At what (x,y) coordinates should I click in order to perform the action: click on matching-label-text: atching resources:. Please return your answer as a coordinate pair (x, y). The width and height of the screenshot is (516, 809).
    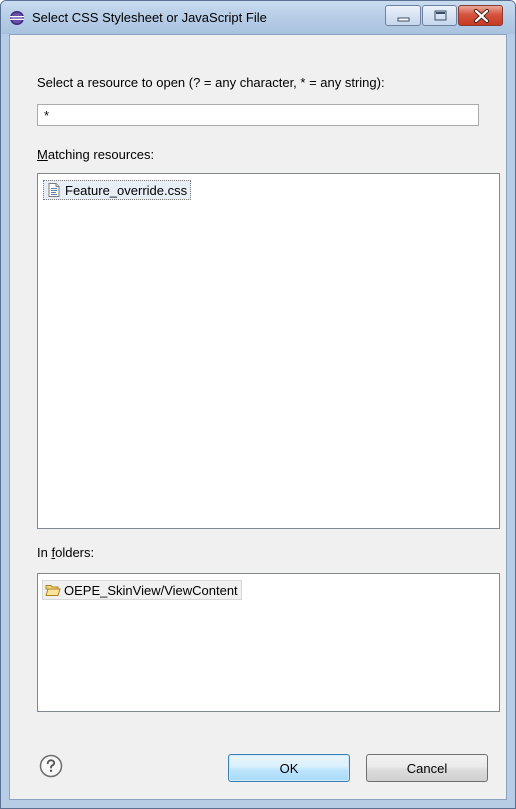
    Looking at the image, I should click on (101, 154).